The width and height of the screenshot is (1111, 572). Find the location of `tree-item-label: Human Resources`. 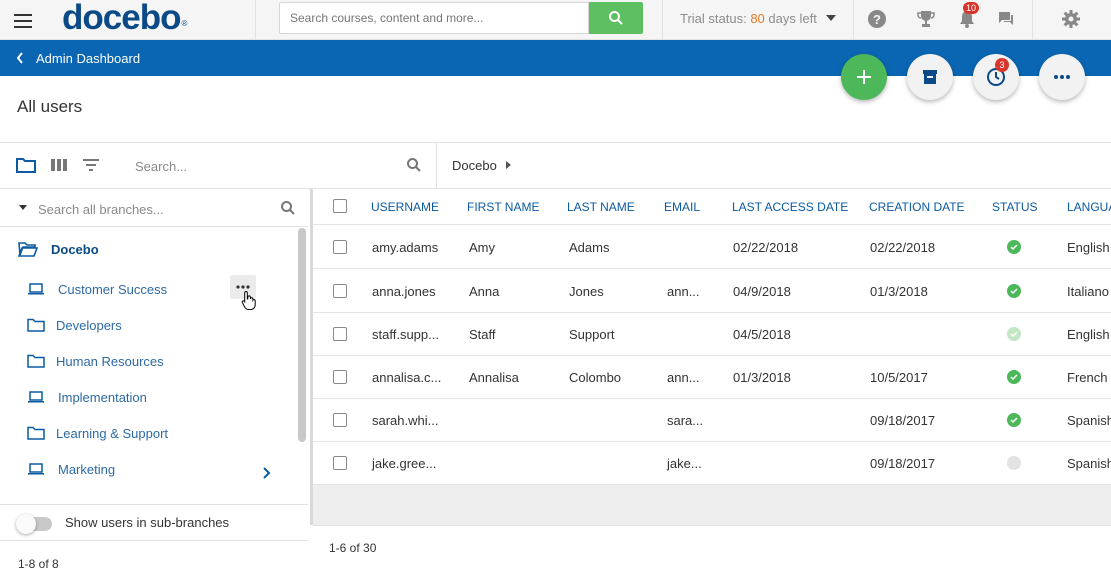

tree-item-label: Human Resources is located at coordinates (110, 361).